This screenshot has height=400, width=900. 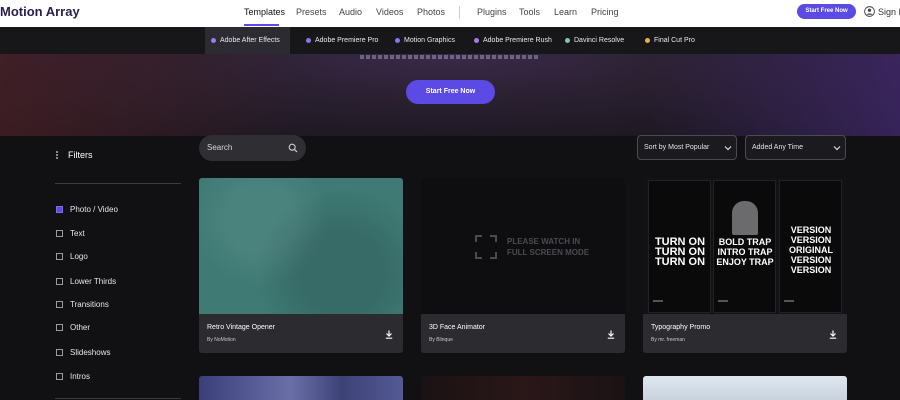 What do you see at coordinates (441, 340) in the screenshot?
I see `card-author: By Blinque` at bounding box center [441, 340].